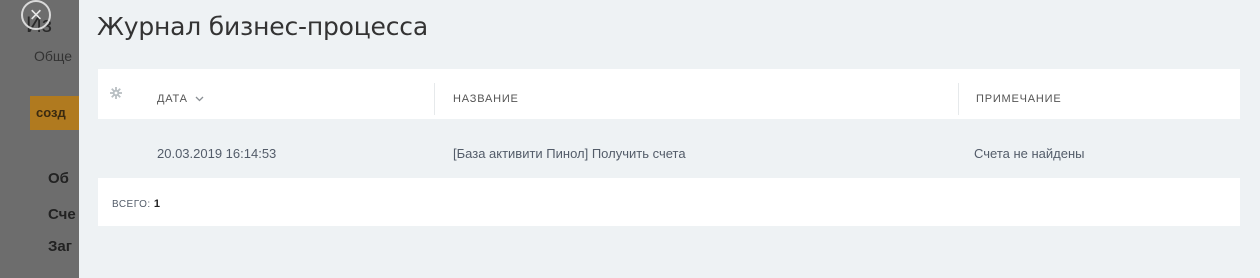 The image size is (1260, 278). Describe the element at coordinates (172, 99) in the screenshot. I see `column-header-date-label: ДАТА` at that location.